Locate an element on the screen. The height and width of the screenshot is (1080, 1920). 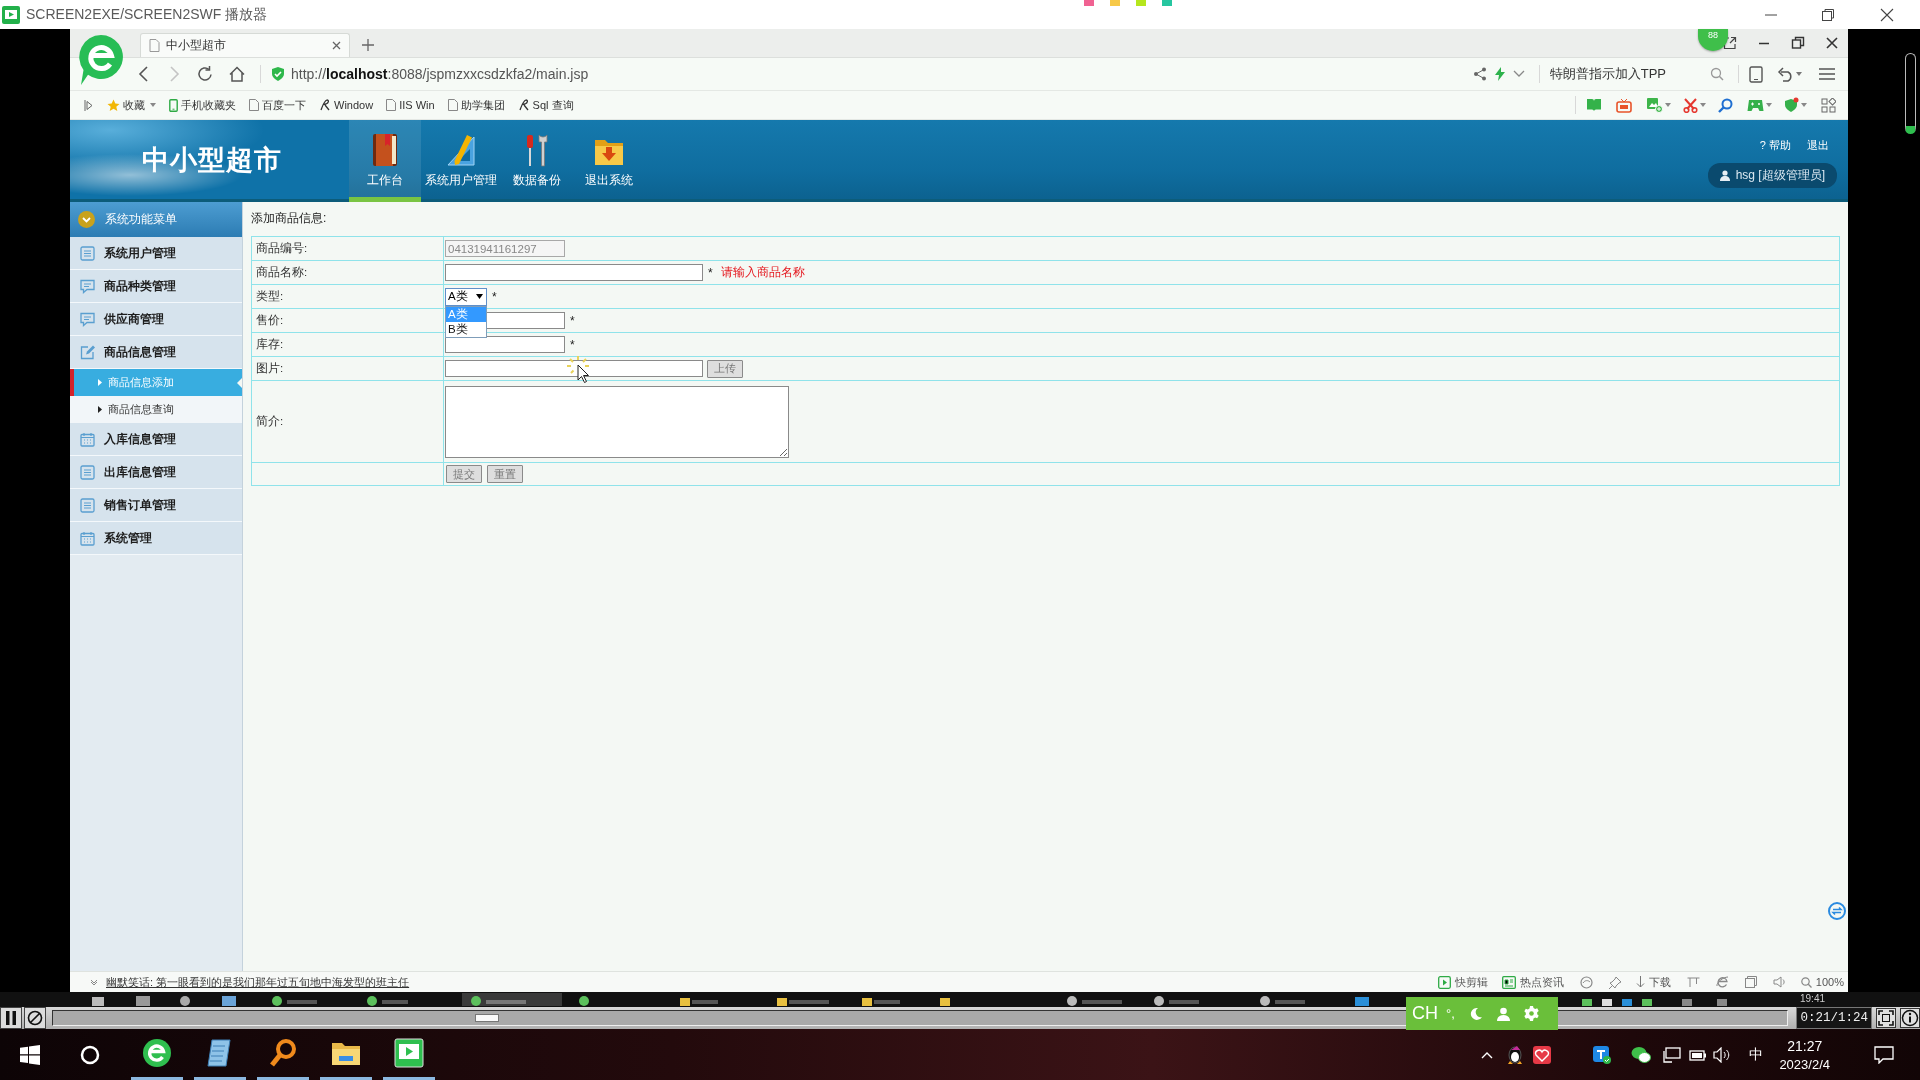
sidebar-item: 销售订单管理 is located at coordinates (156, 505).